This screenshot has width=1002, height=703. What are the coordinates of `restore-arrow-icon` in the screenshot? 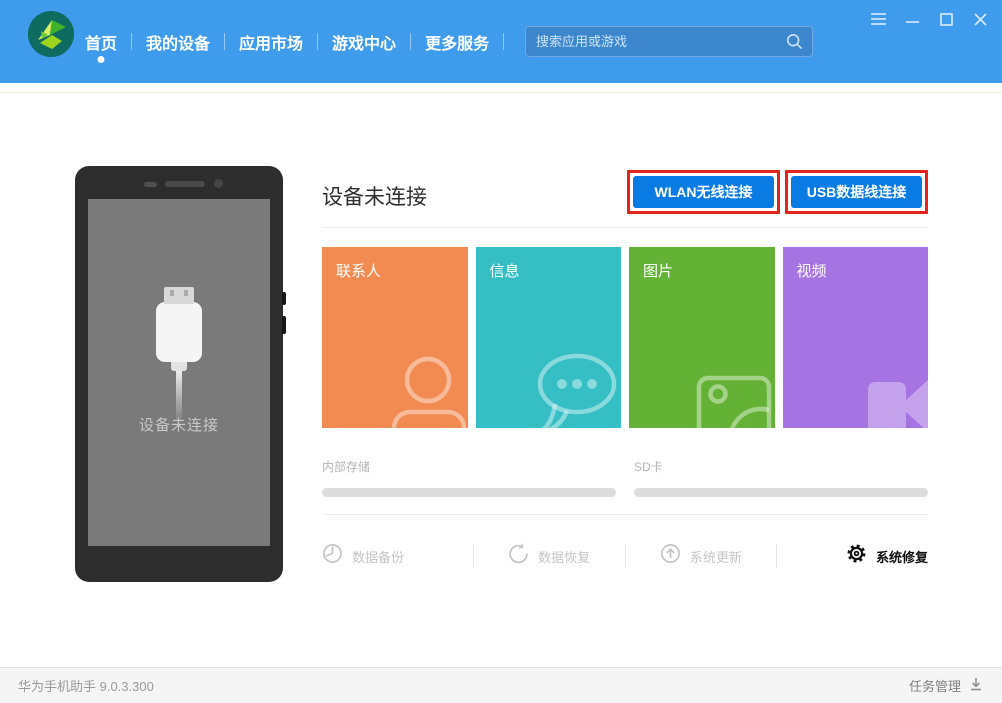 It's located at (518, 556).